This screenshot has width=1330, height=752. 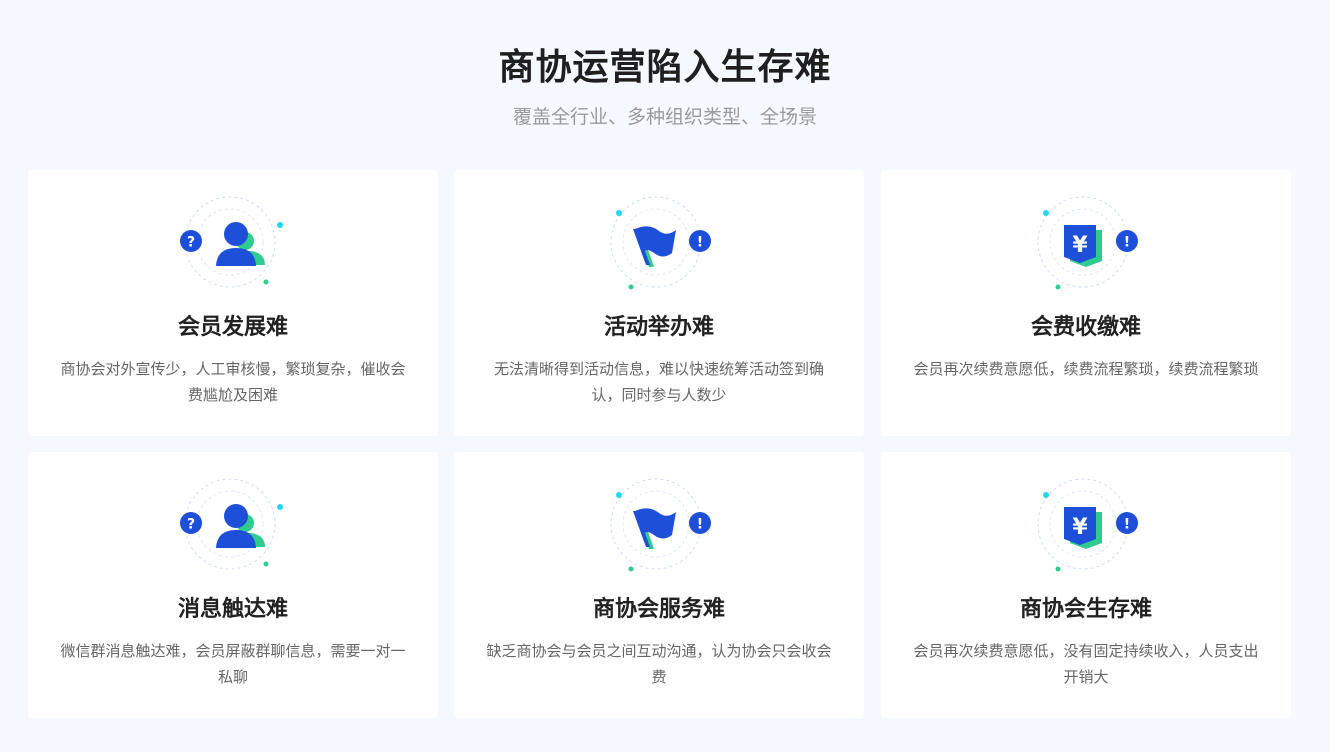 What do you see at coordinates (233, 664) in the screenshot?
I see `card-description: 微信群消息触达难，会员屏蔽群聊信息，需要一对一私聊` at bounding box center [233, 664].